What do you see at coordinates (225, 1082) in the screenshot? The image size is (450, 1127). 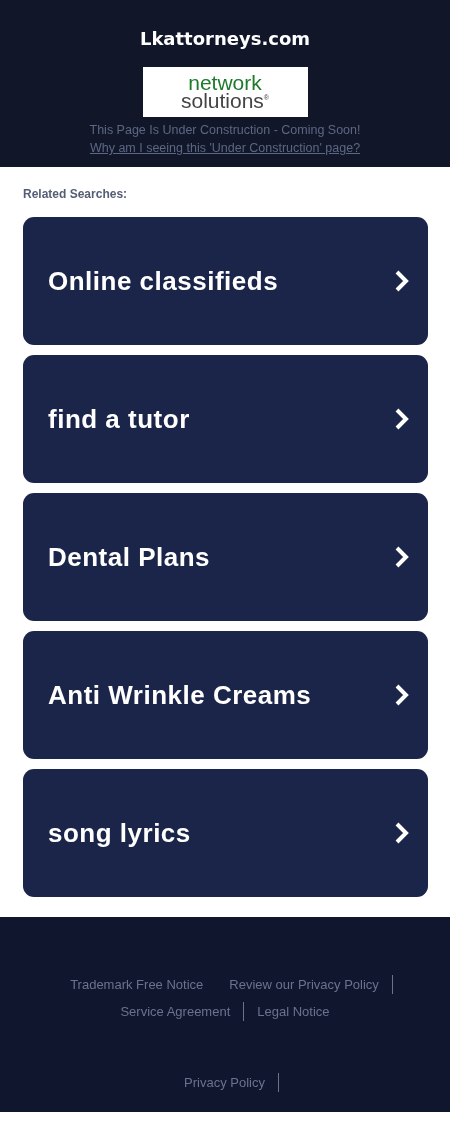 I see `footer-link: Privacy Policy` at bounding box center [225, 1082].